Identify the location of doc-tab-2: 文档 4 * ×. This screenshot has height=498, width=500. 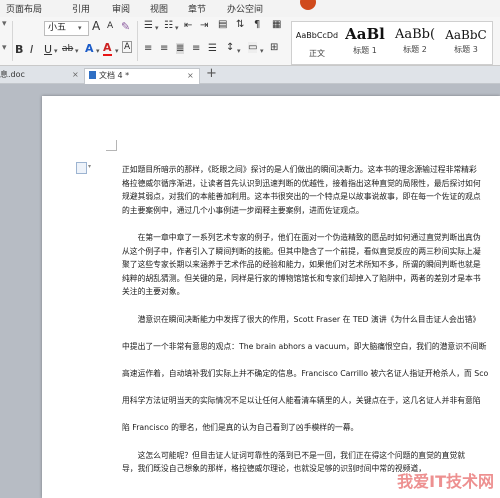
(142, 76).